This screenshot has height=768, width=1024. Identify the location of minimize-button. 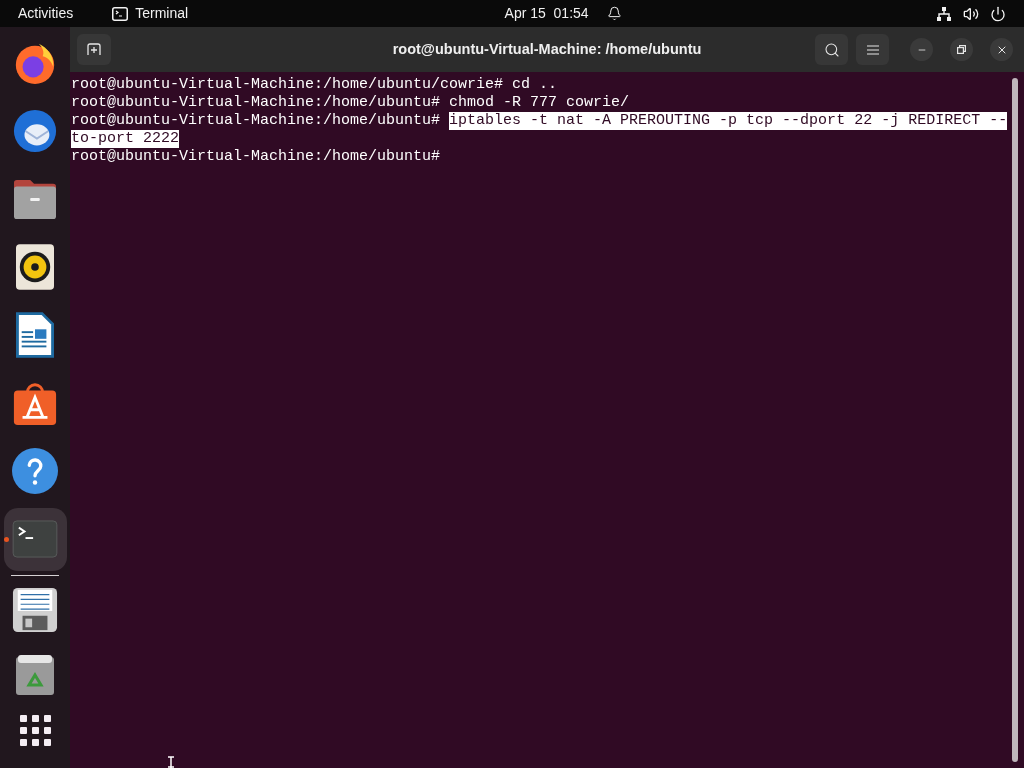
(921, 49).